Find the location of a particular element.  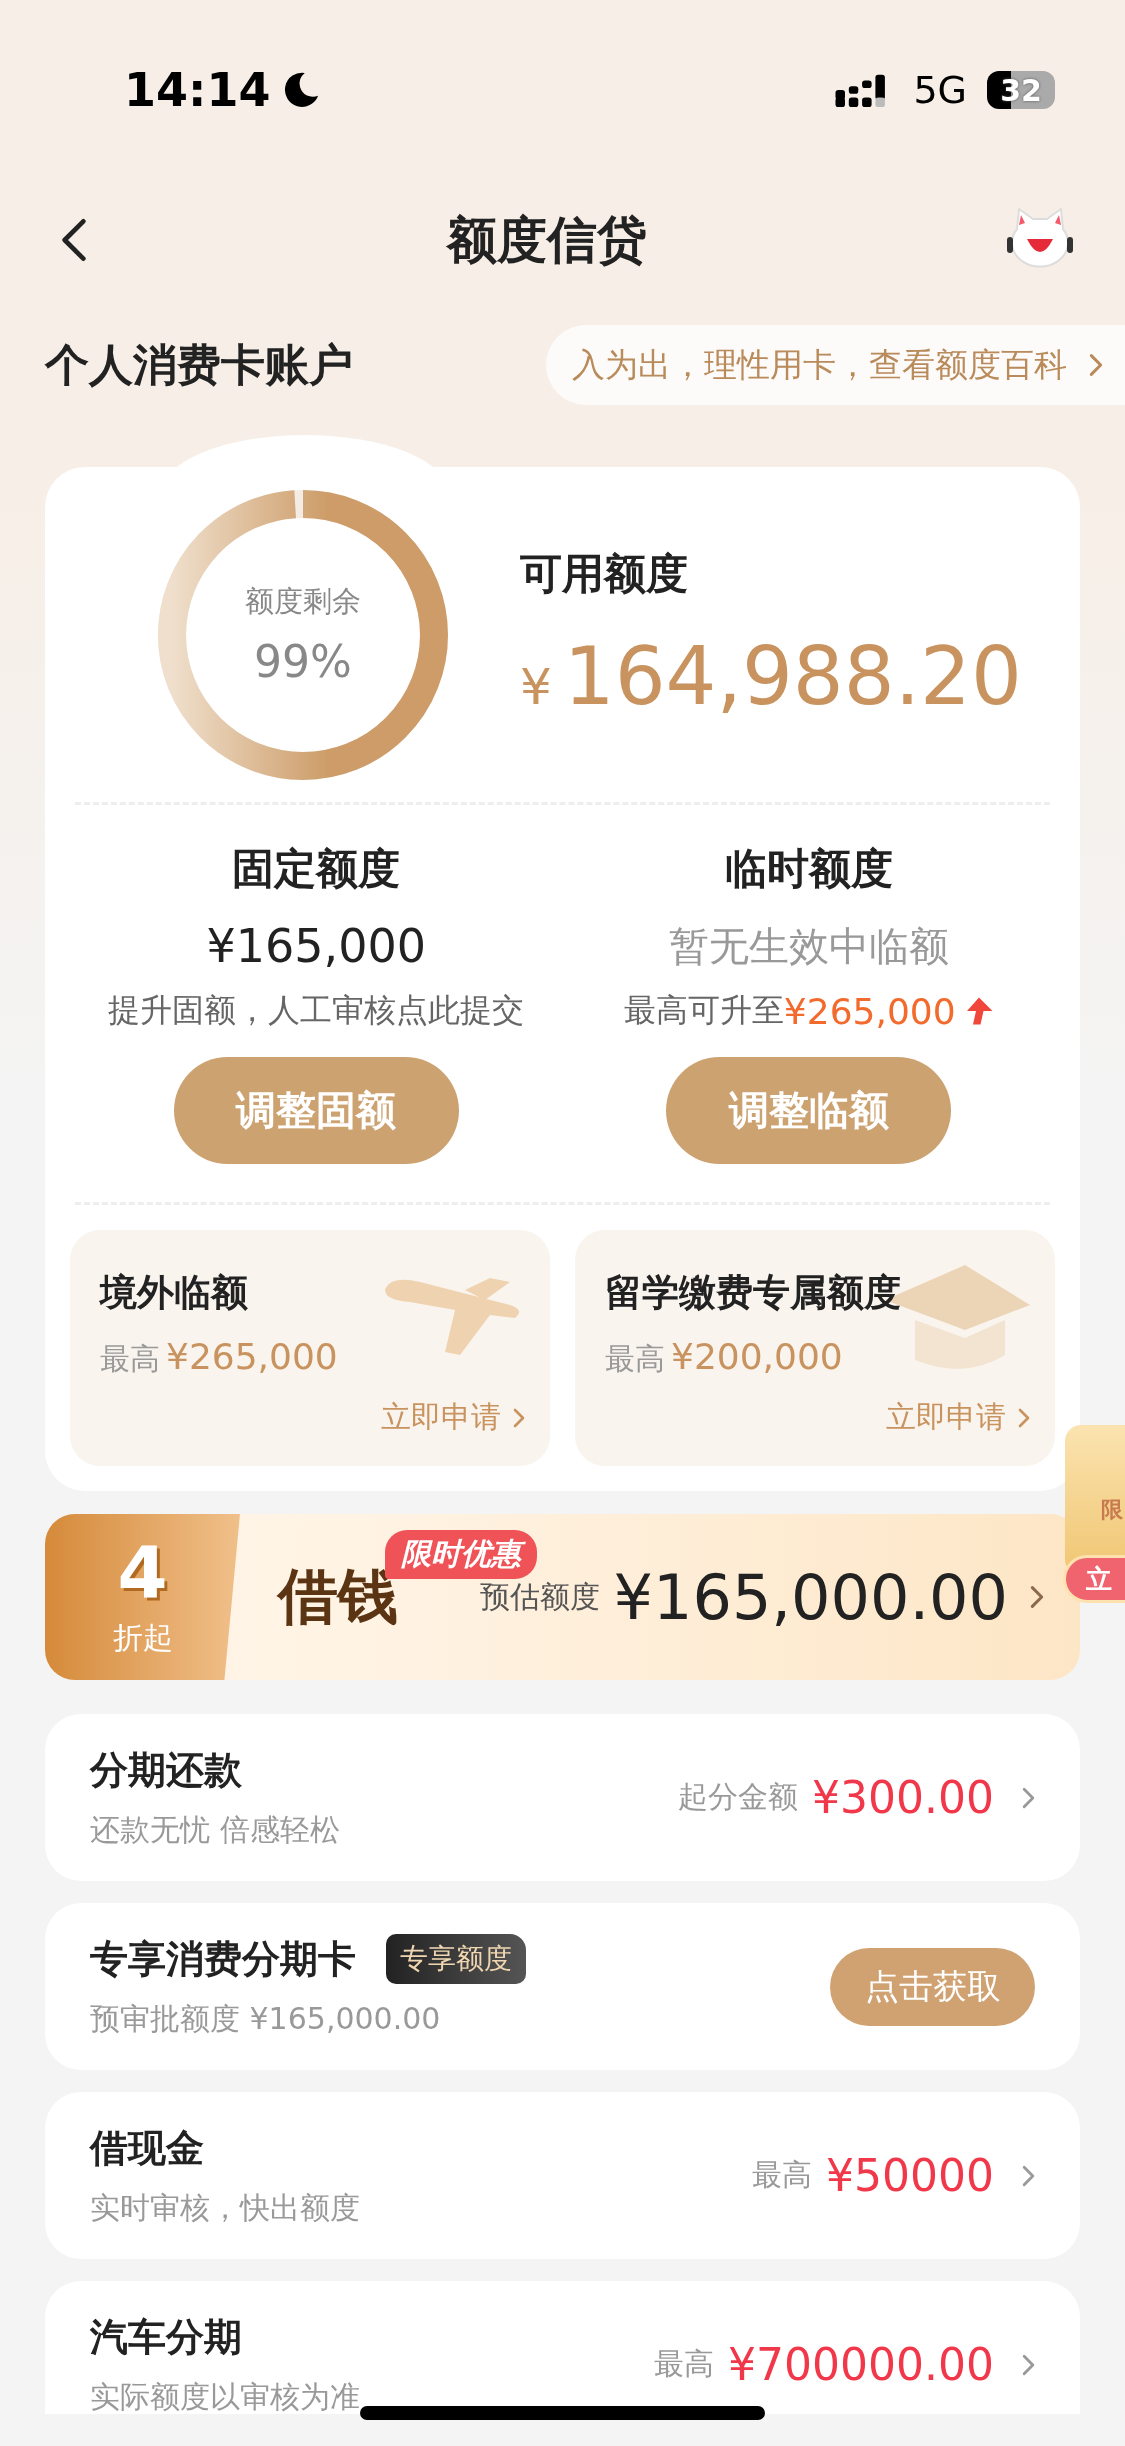

product-subtitle: 实际额度以审核为准 is located at coordinates (225, 2395).